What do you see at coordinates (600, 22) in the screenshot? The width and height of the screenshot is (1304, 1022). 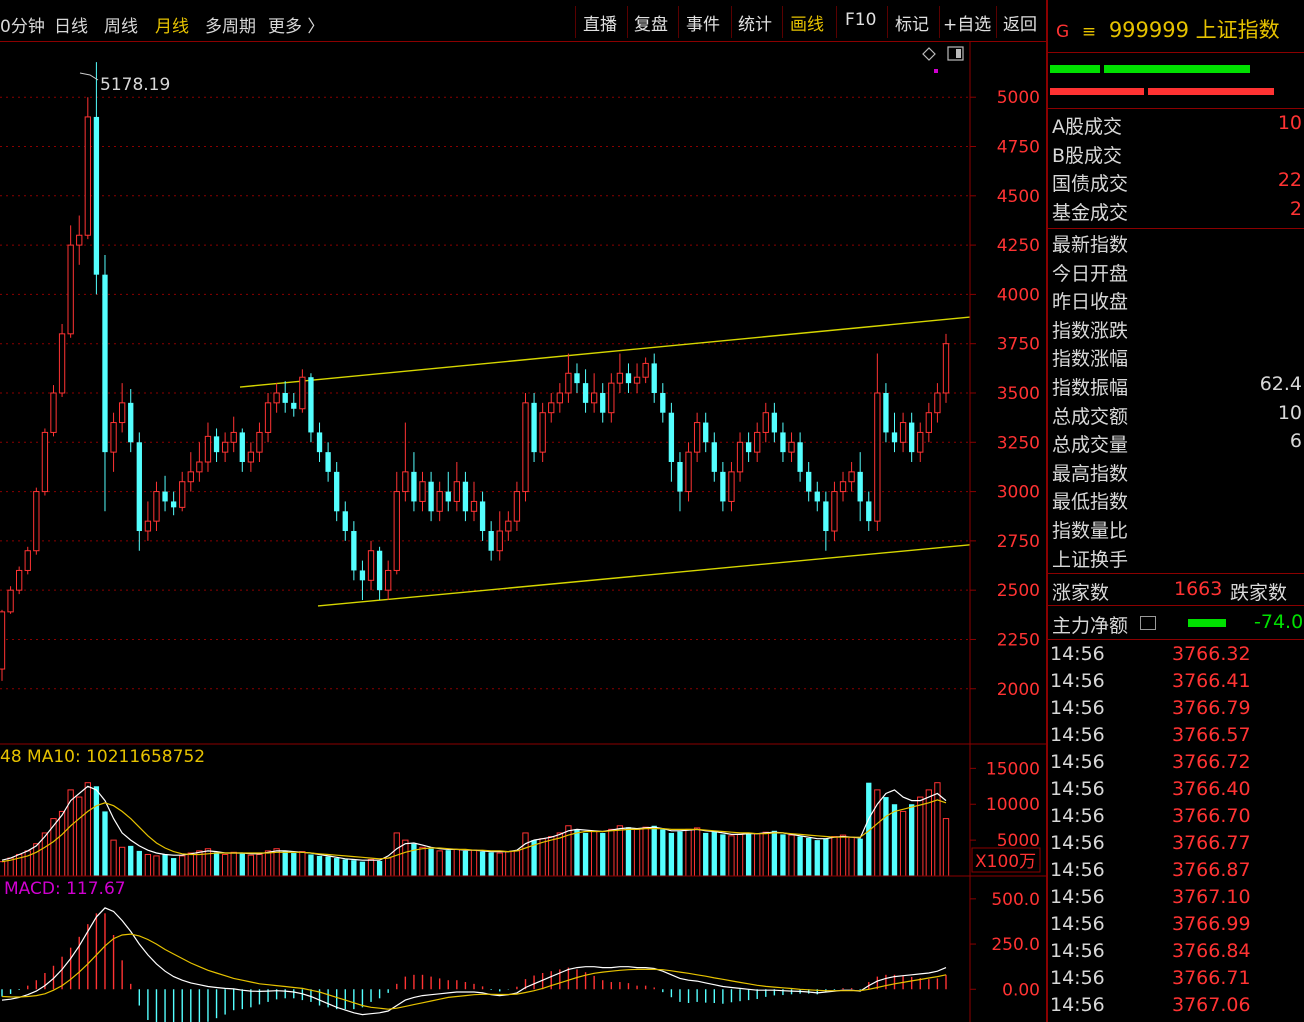 I see `live-button: 直播` at bounding box center [600, 22].